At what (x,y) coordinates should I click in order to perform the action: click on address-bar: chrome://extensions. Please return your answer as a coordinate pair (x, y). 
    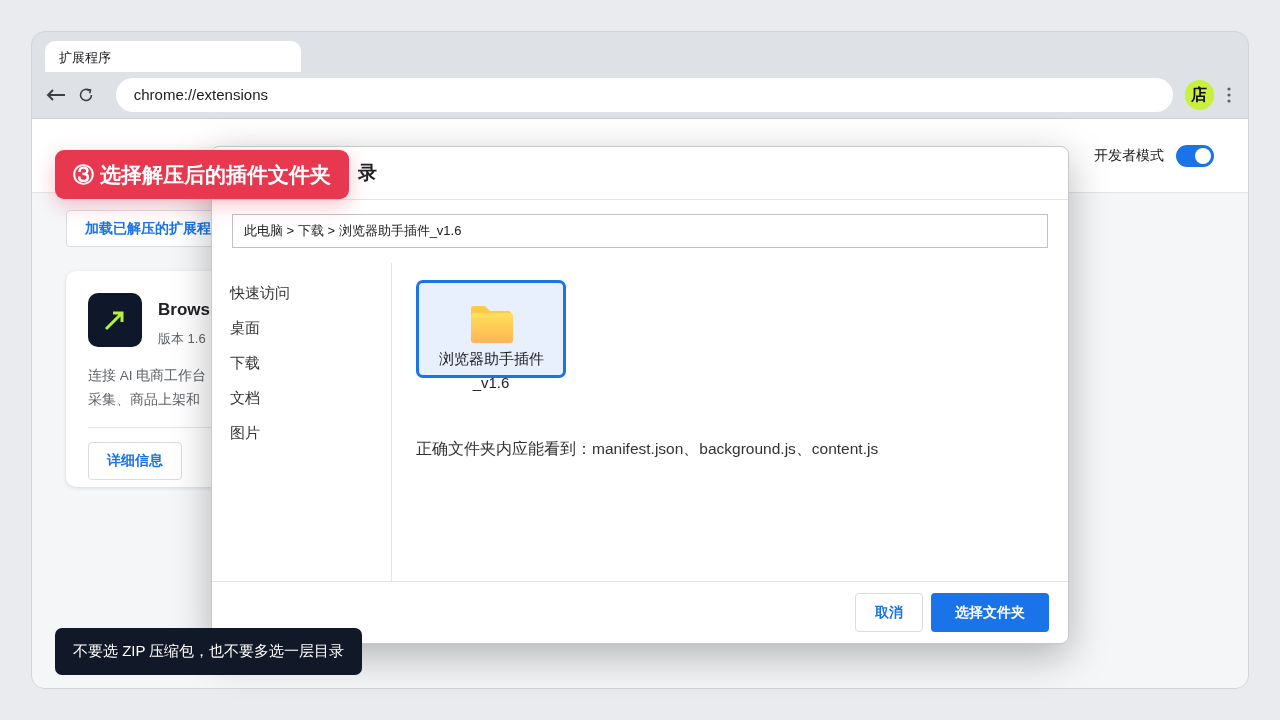
    Looking at the image, I should click on (644, 95).